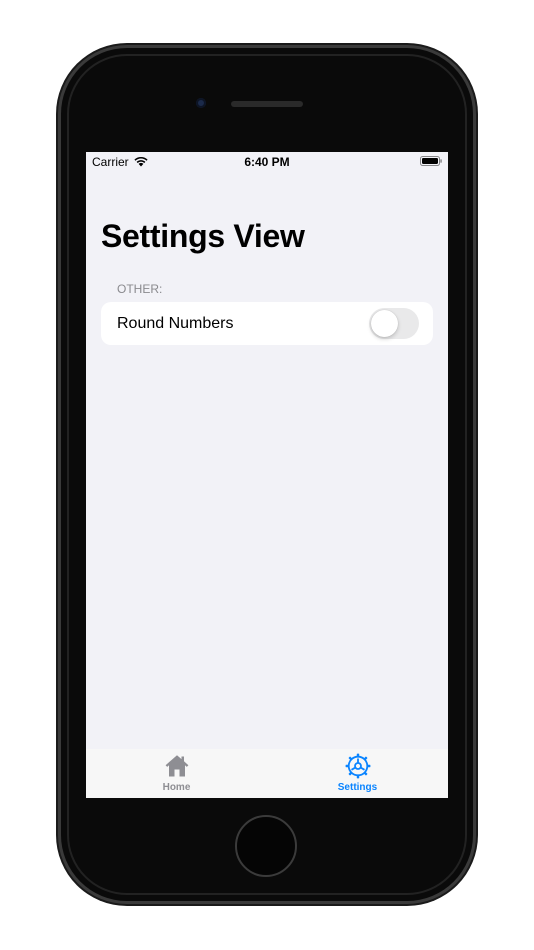 Image resolution: width=534 pixels, height=950 pixels. What do you see at coordinates (475, 261) in the screenshot?
I see `power-button` at bounding box center [475, 261].